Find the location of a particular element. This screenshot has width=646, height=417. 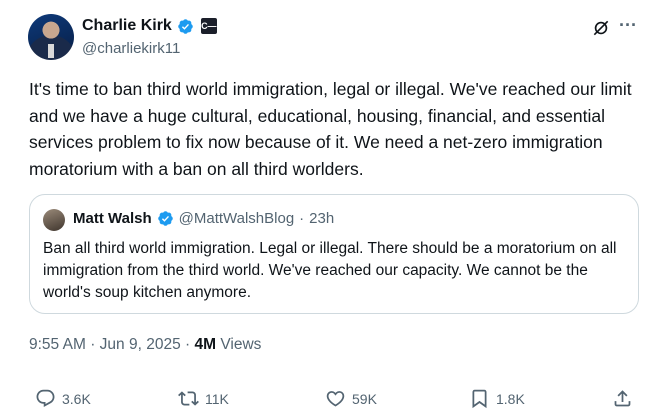

share-icon is located at coordinates (622, 398).